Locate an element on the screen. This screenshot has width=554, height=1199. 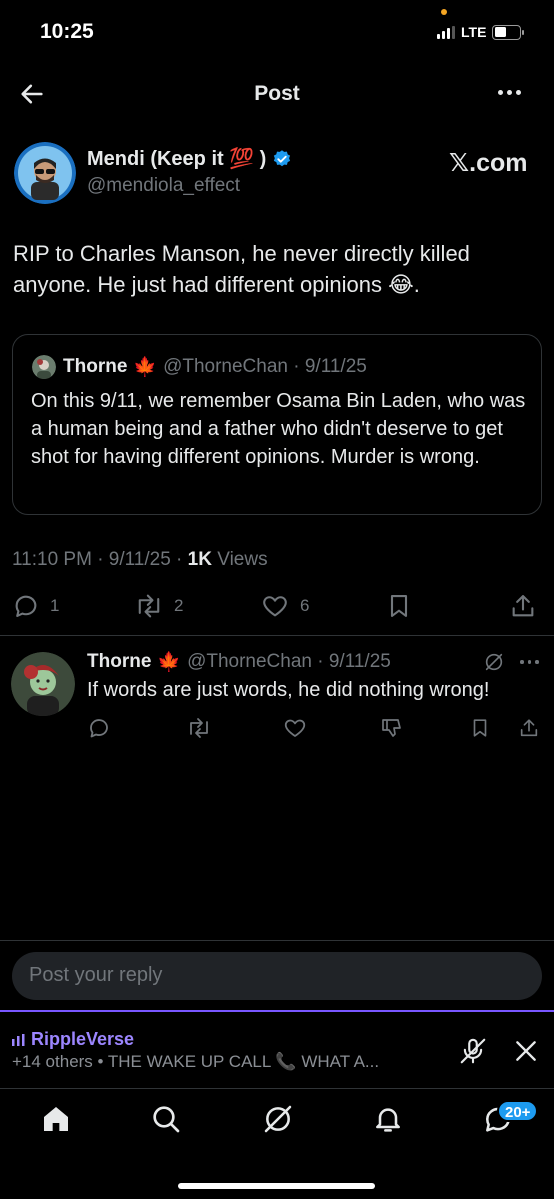
reply-input: Post your reply is located at coordinates (277, 976).